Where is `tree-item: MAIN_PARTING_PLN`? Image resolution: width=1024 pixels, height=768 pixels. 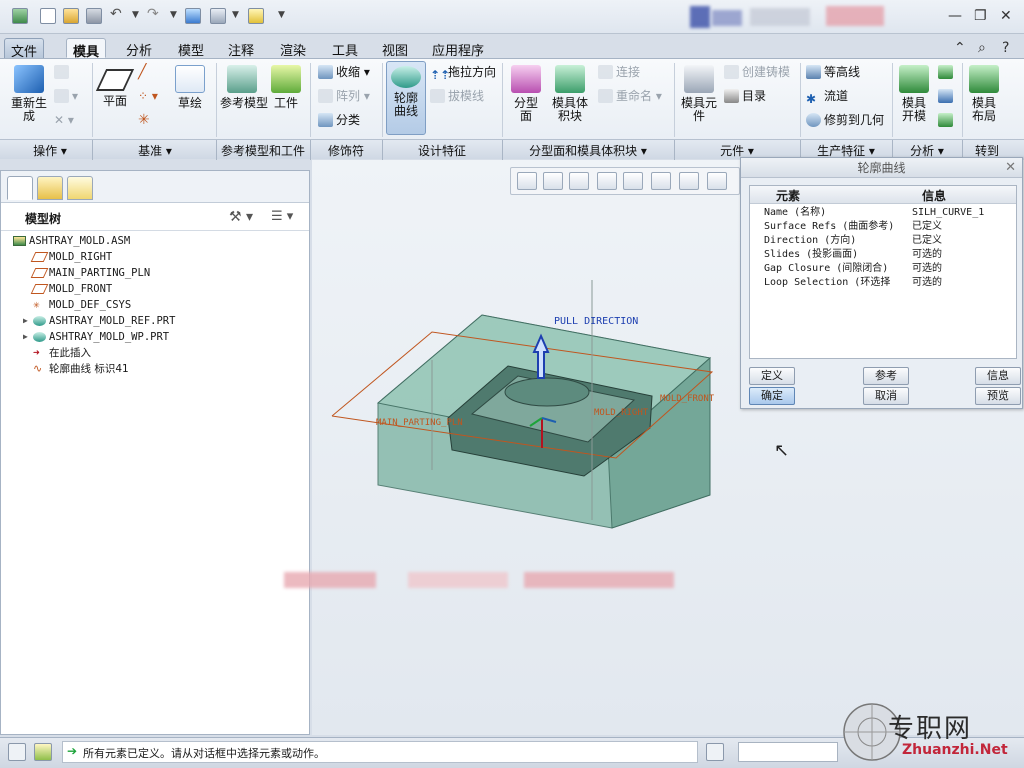
tree-item: MAIN_PARTING_PLN is located at coordinates (155, 273).